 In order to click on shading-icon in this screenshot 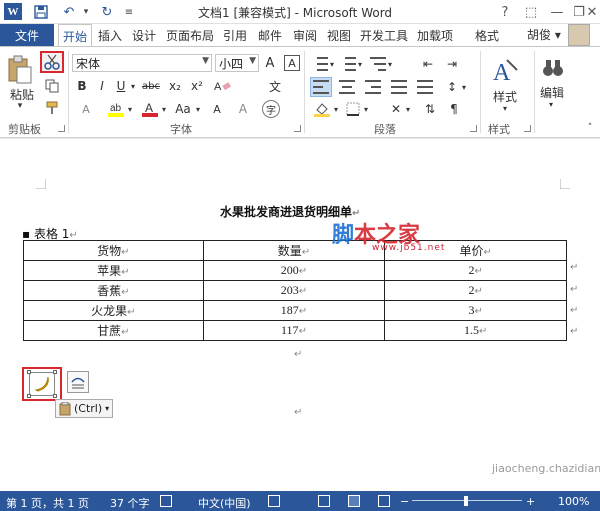, I will do `click(322, 109)`.